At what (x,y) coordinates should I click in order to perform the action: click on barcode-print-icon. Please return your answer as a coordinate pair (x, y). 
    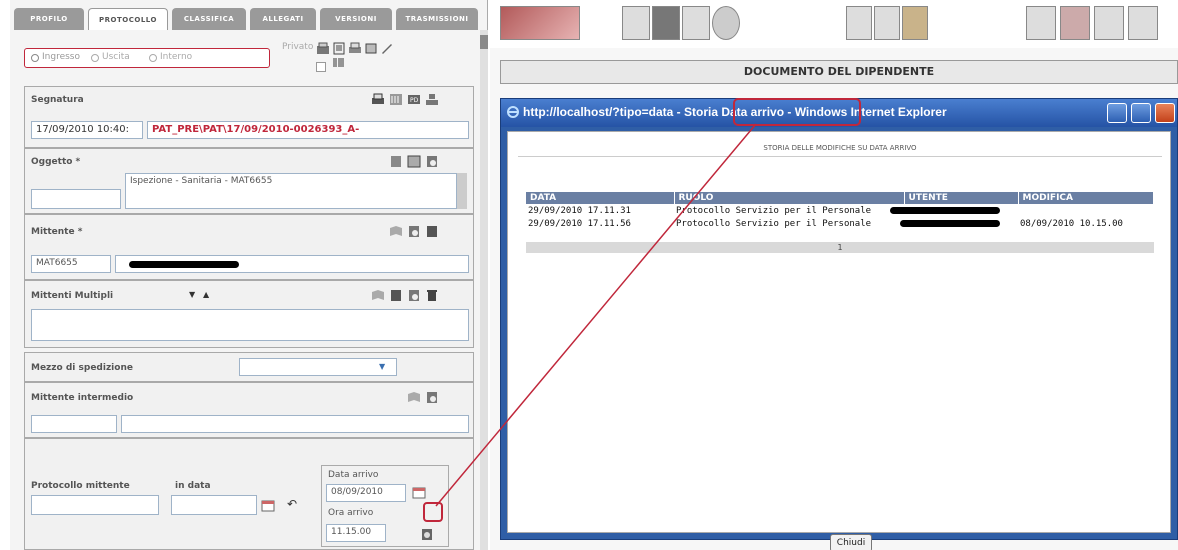
    Looking at the image, I should click on (396, 99).